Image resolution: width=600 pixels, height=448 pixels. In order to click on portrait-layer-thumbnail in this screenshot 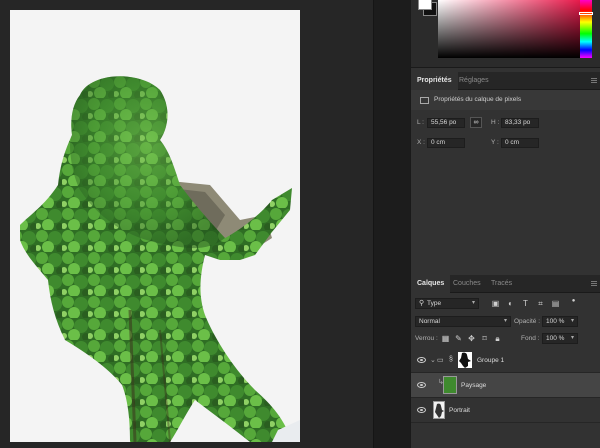, I will do `click(439, 410)`.